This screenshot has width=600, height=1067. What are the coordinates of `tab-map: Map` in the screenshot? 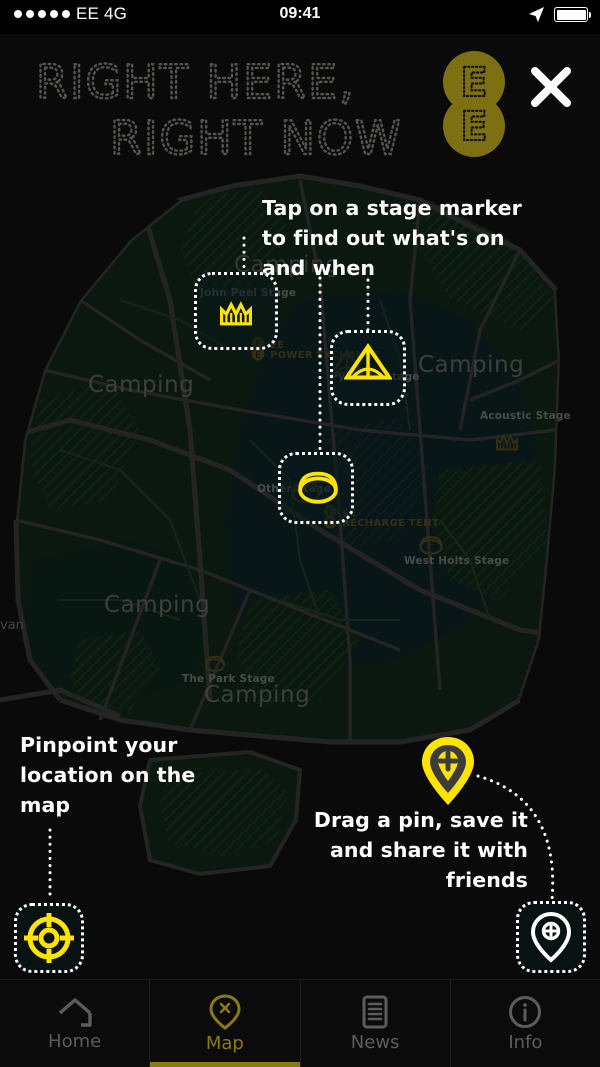 It's located at (225, 1023).